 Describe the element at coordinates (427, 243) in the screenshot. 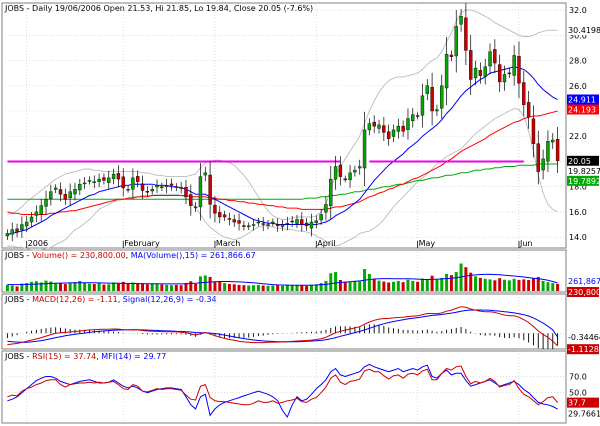

I see `x-tick-label: May` at that location.